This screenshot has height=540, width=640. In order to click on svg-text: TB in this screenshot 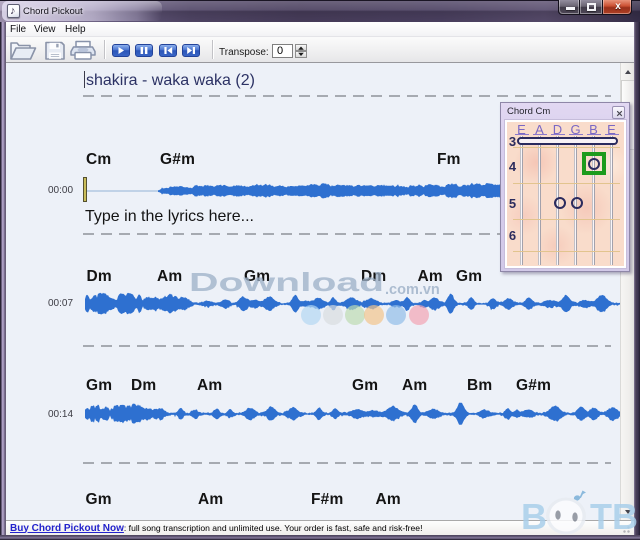, I will do `click(614, 516)`.